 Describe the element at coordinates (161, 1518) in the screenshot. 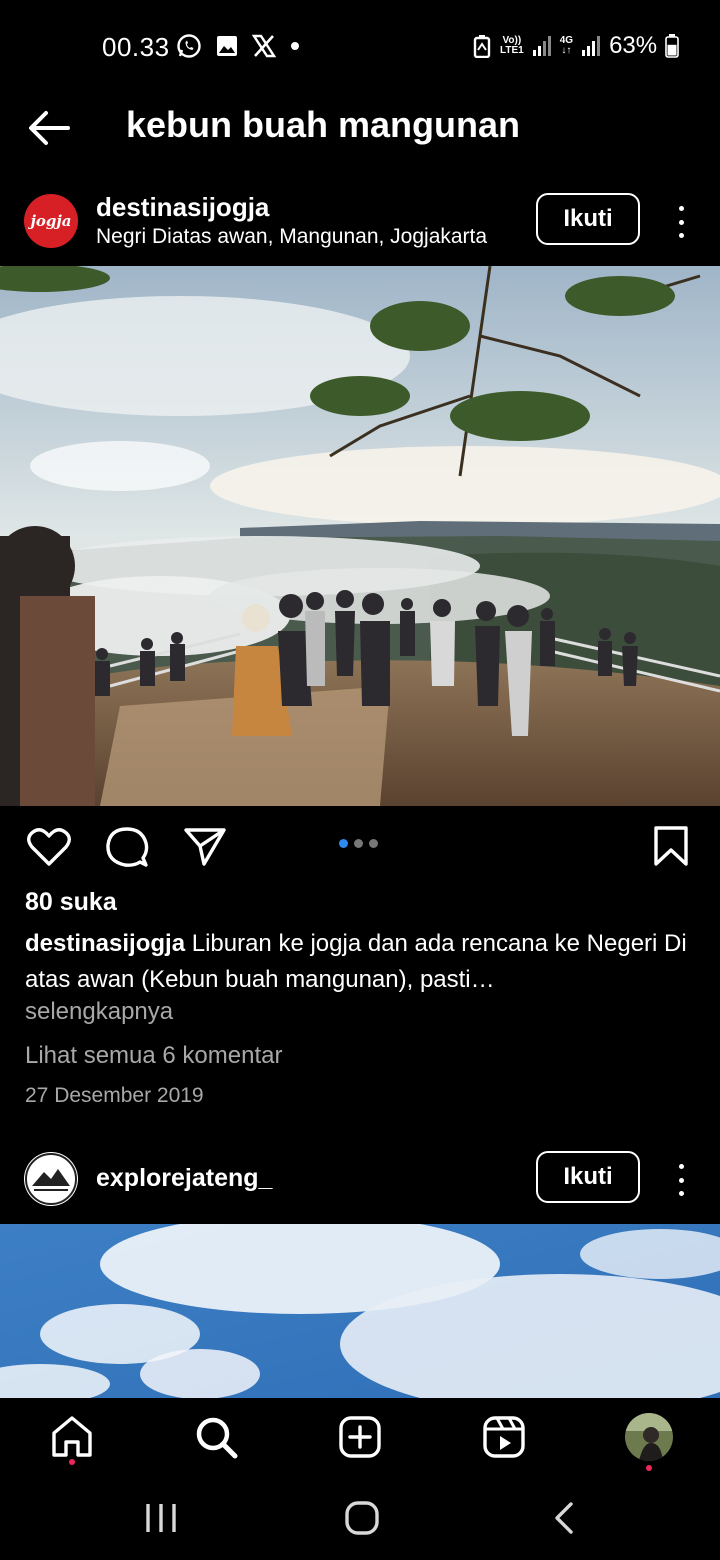

I see `recent-apps-icon` at that location.